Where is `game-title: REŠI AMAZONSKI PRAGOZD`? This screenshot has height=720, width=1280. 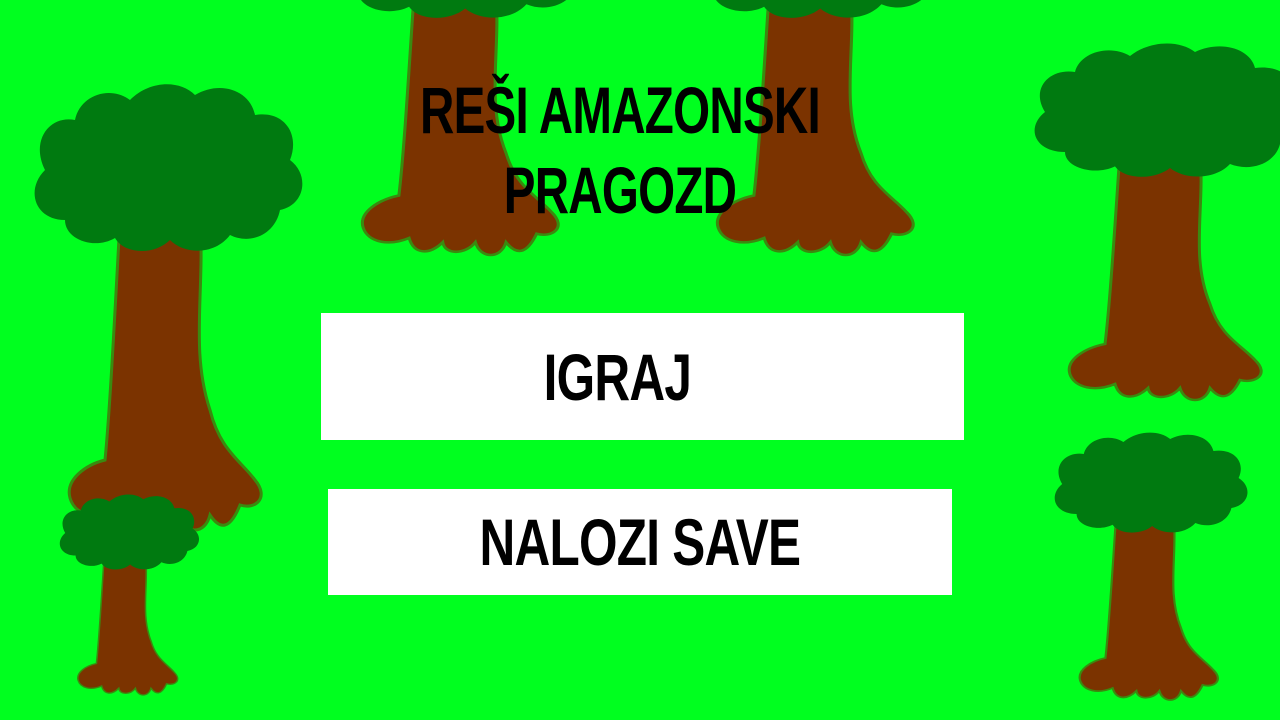 game-title: REŠI AMAZONSKI PRAGOZD is located at coordinates (620, 150).